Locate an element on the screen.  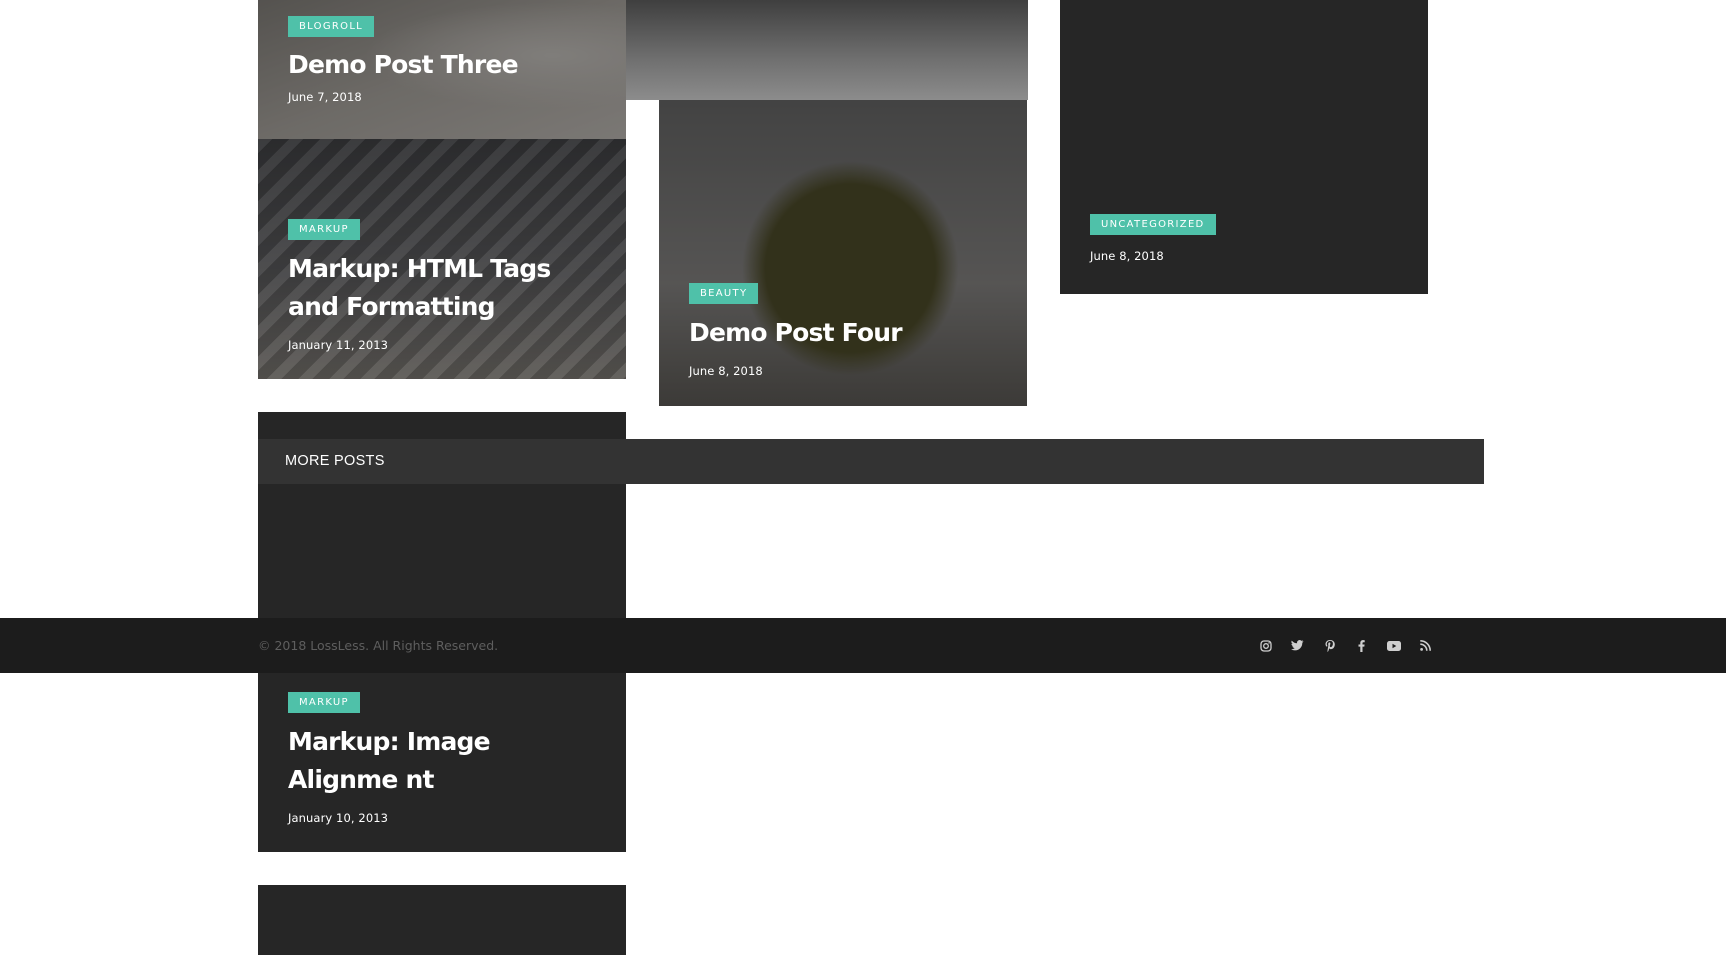
site-footer: © 2018 LossLess. All Rights Reserved. is located at coordinates (863, 645).